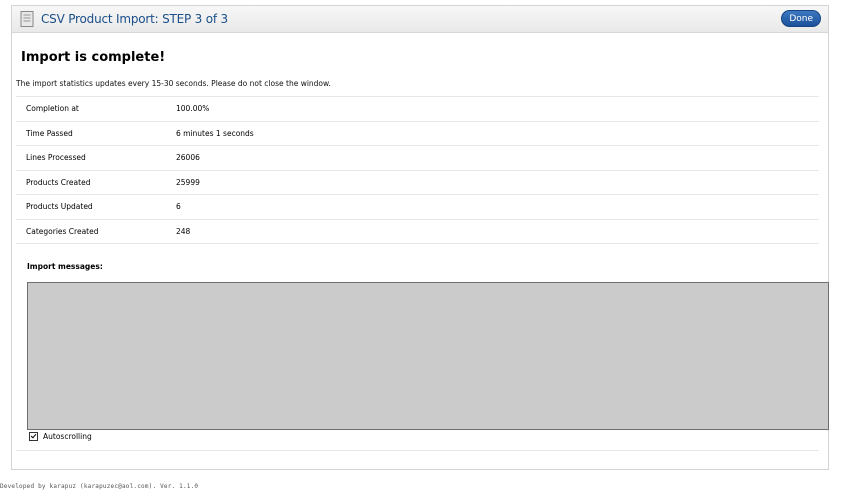 The height and width of the screenshot is (500, 850). I want to click on page-title: CSV Product Import: STEP 3 of 3, so click(134, 19).